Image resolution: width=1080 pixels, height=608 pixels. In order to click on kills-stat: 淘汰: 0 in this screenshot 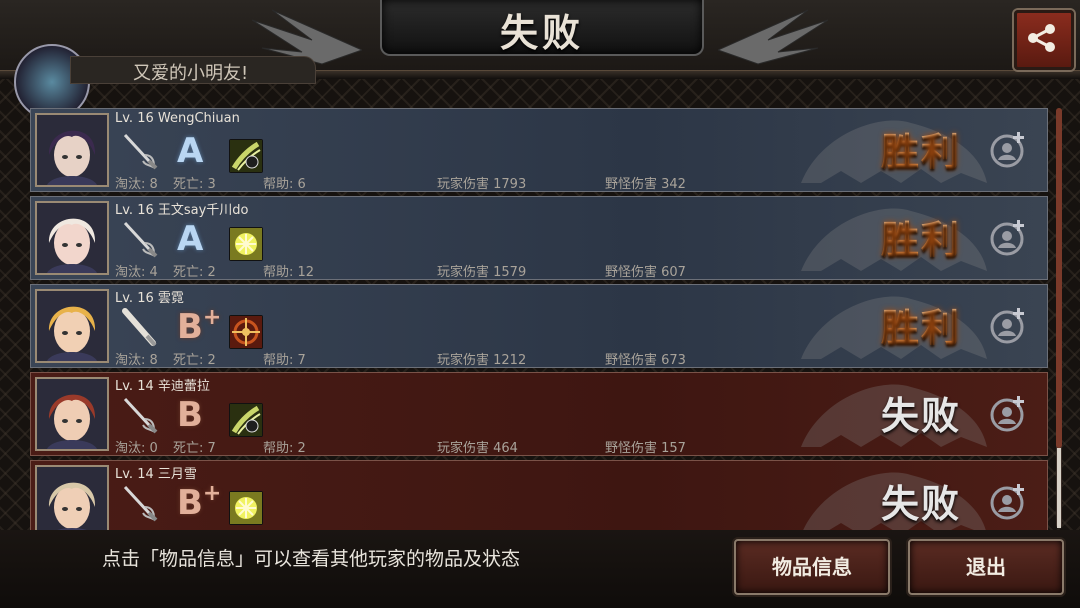, I will do `click(136, 448)`.